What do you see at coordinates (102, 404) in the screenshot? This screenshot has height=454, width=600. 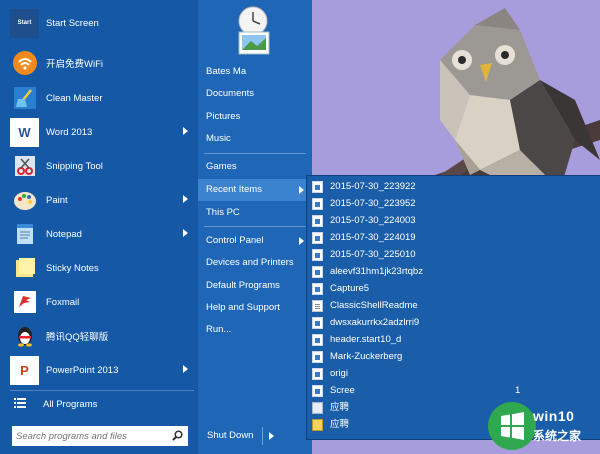 I see `all-programs-button: All Programs` at bounding box center [102, 404].